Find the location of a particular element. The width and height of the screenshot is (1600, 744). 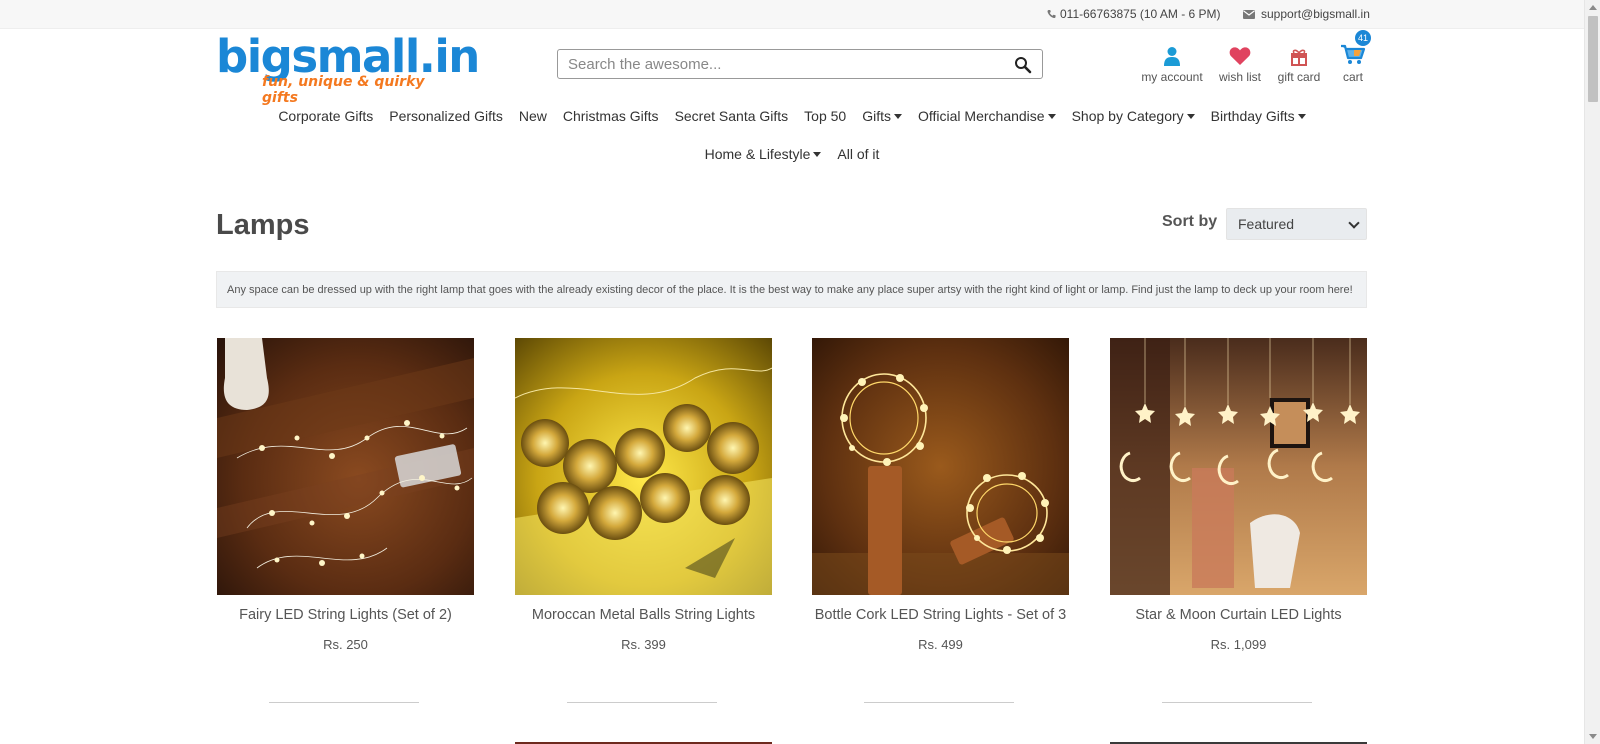

email-contact: support@bigsmall.in is located at coordinates (1306, 14).